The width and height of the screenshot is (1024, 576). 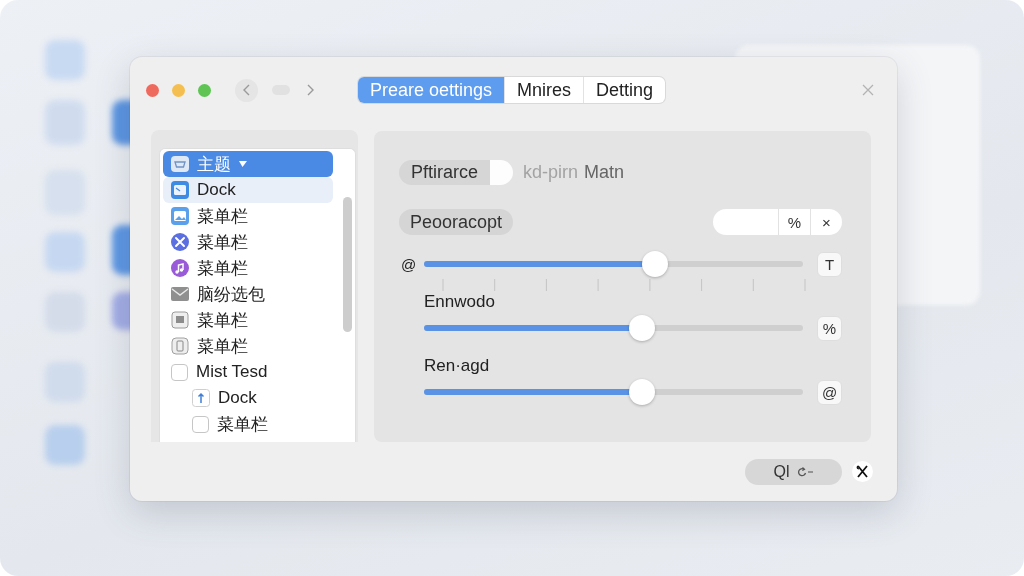 What do you see at coordinates (409, 264) in the screenshot?
I see `at-symbol: @` at bounding box center [409, 264].